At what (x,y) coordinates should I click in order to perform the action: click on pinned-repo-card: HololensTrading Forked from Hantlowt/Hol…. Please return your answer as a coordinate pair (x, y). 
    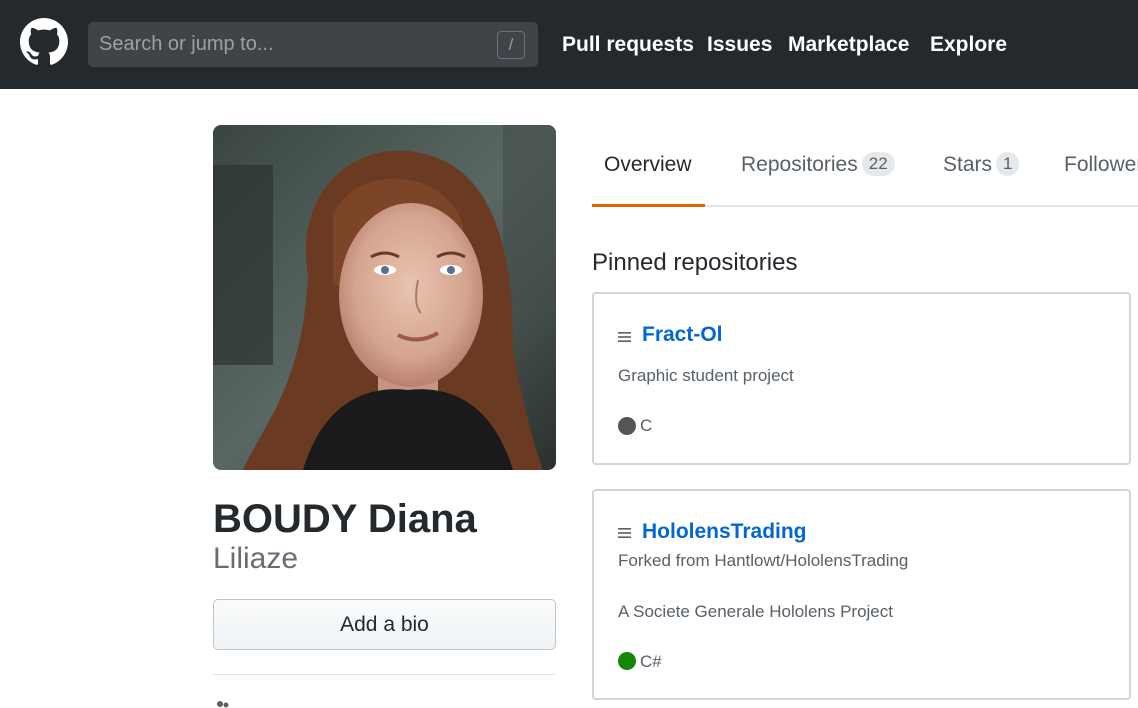
    Looking at the image, I should click on (861, 594).